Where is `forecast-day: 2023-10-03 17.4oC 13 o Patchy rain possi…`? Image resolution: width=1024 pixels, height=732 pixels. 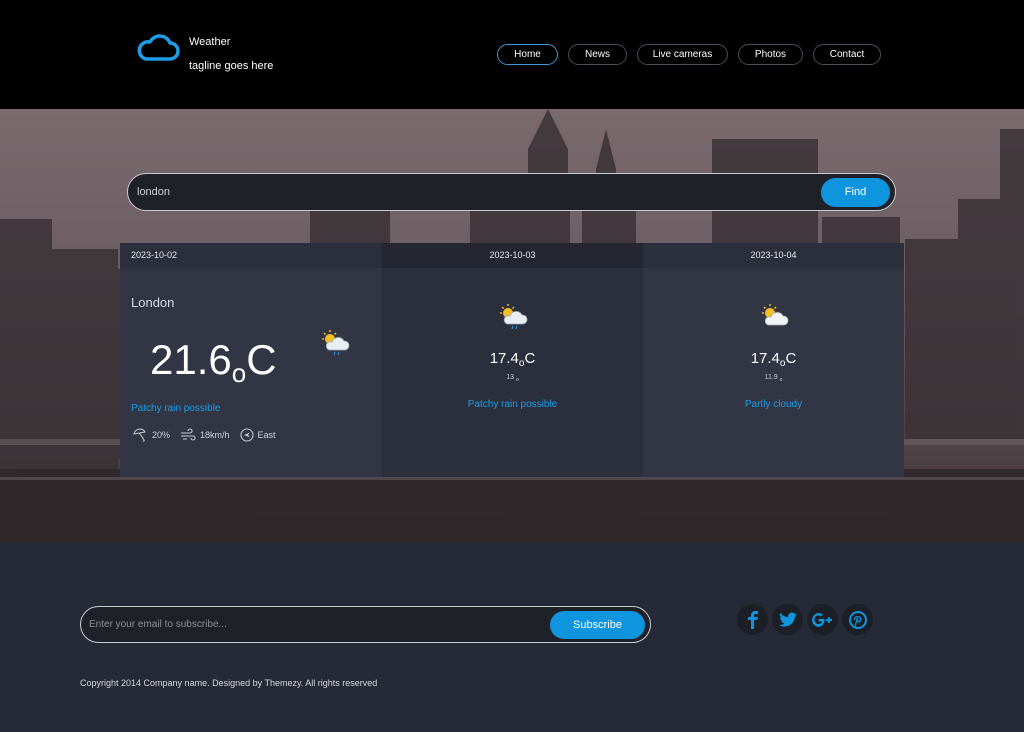
forecast-day: 2023-10-03 17.4oC 13 o Patchy rain possi… is located at coordinates (512, 360).